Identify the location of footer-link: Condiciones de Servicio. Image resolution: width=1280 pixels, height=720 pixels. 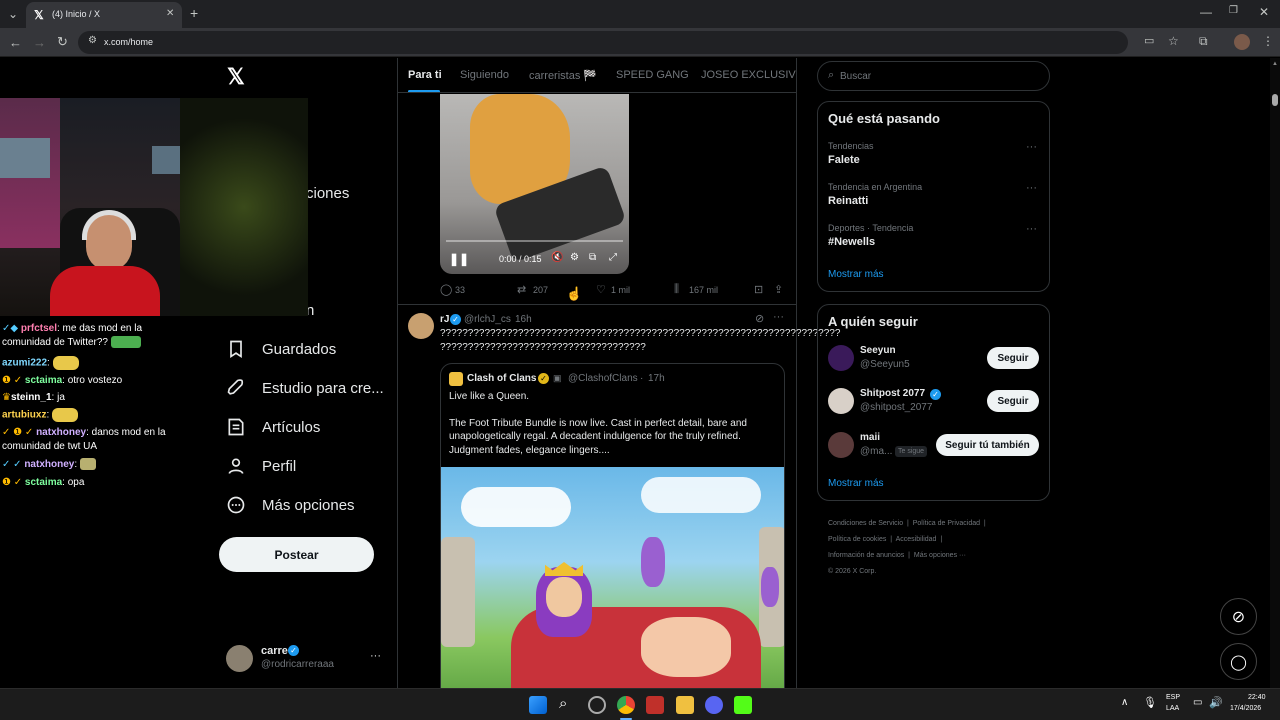
(865, 523).